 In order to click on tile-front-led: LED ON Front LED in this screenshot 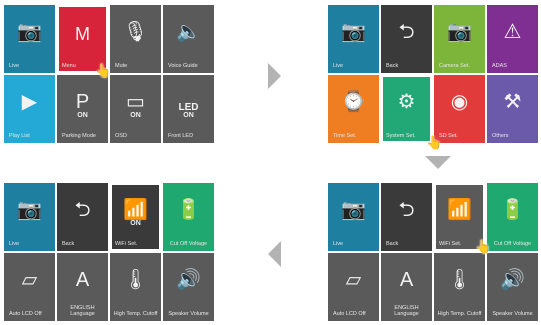, I will do `click(188, 109)`.